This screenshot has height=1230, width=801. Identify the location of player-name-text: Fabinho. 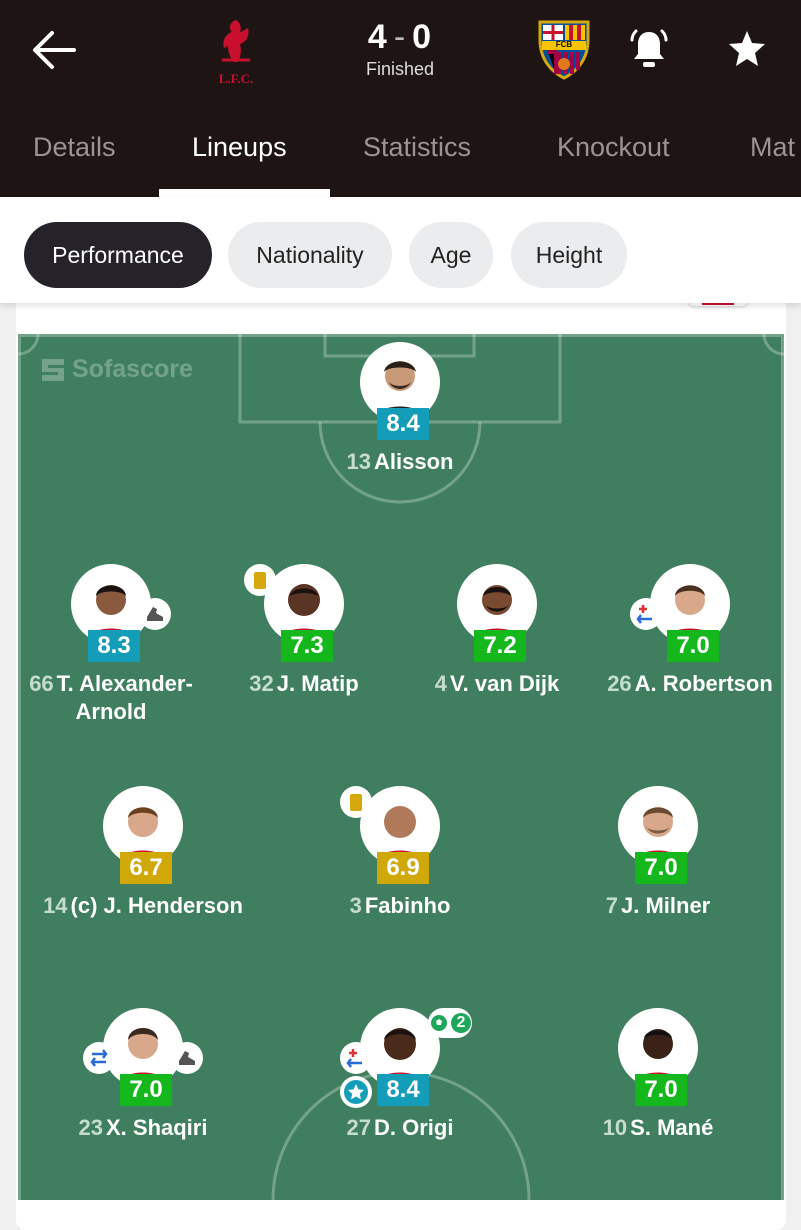
(407, 905).